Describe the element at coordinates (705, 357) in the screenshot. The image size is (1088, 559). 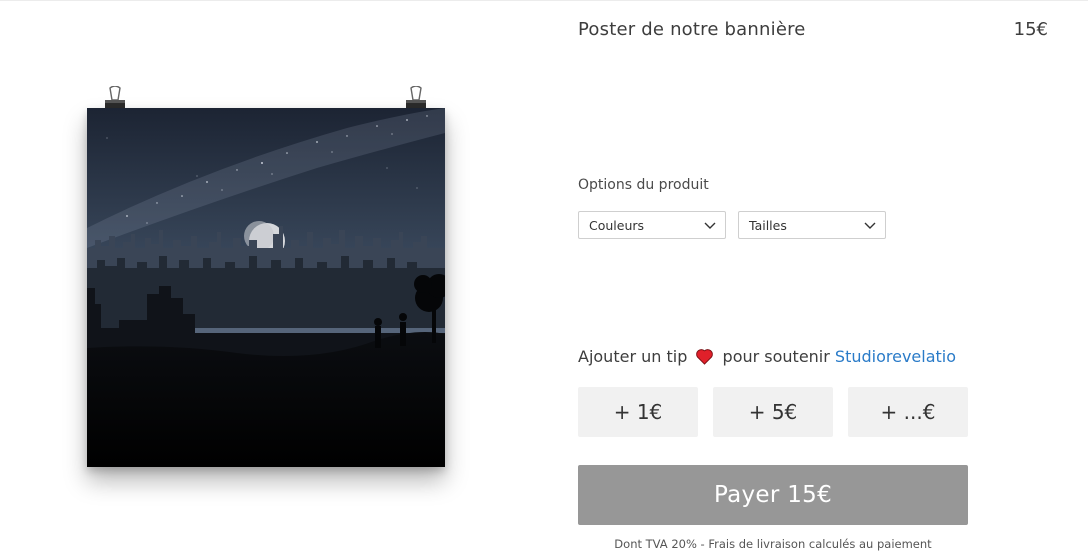
I see `heart-icon` at that location.